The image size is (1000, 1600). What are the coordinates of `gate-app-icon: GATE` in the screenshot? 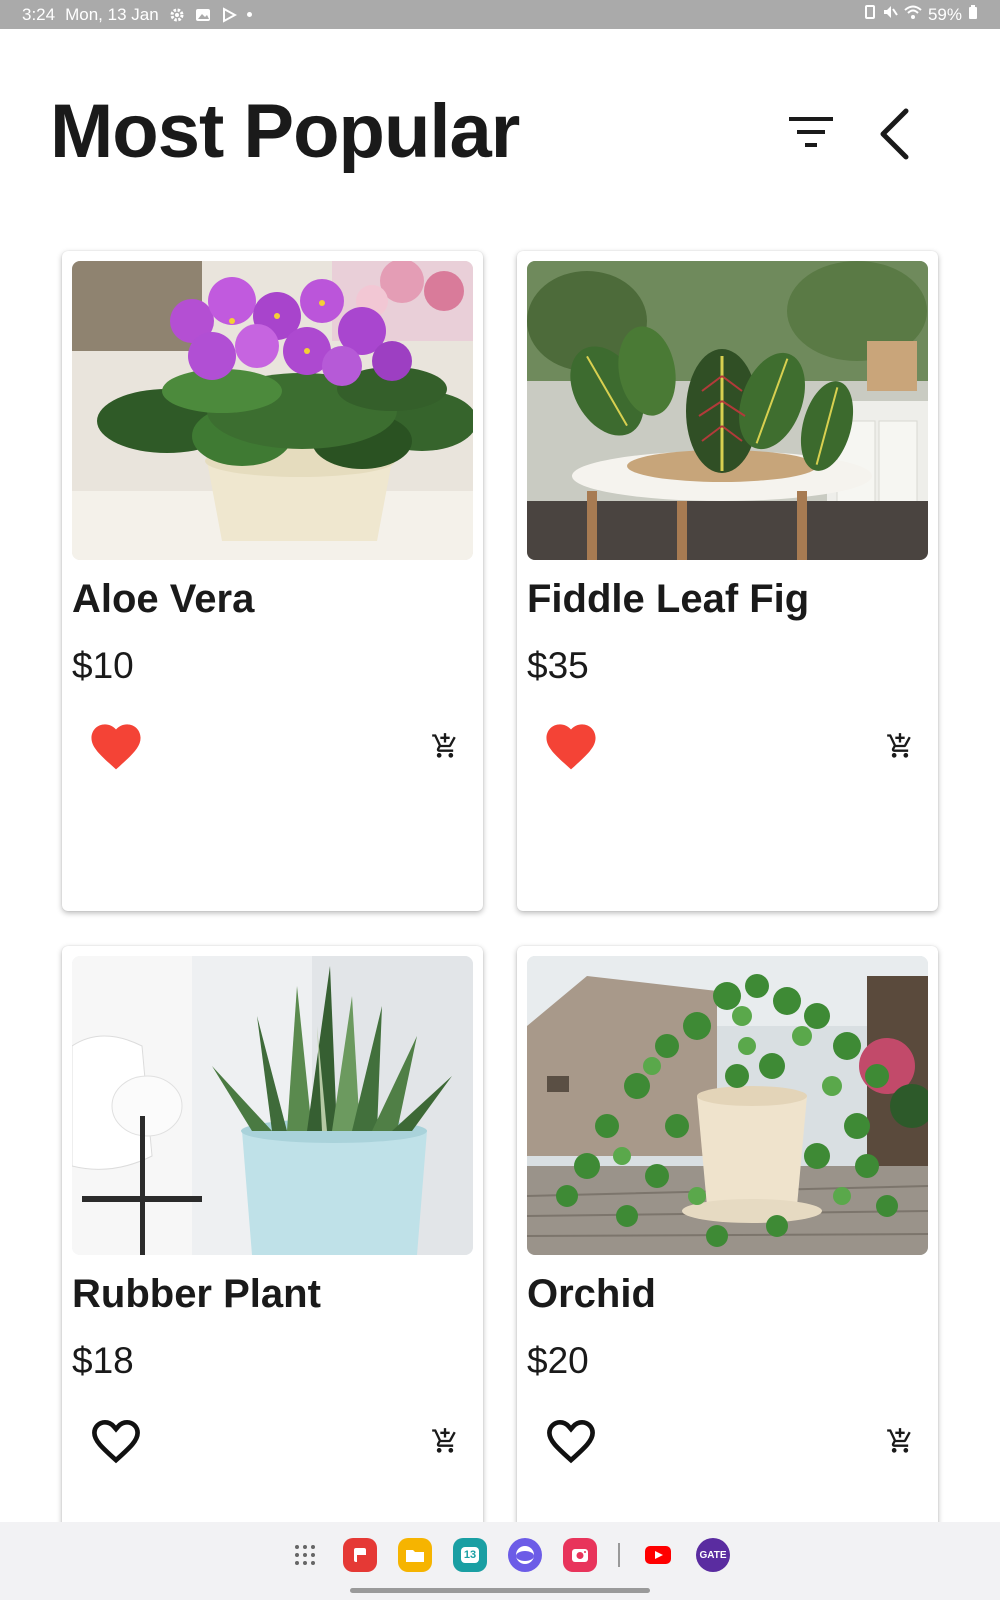 It's located at (713, 1555).